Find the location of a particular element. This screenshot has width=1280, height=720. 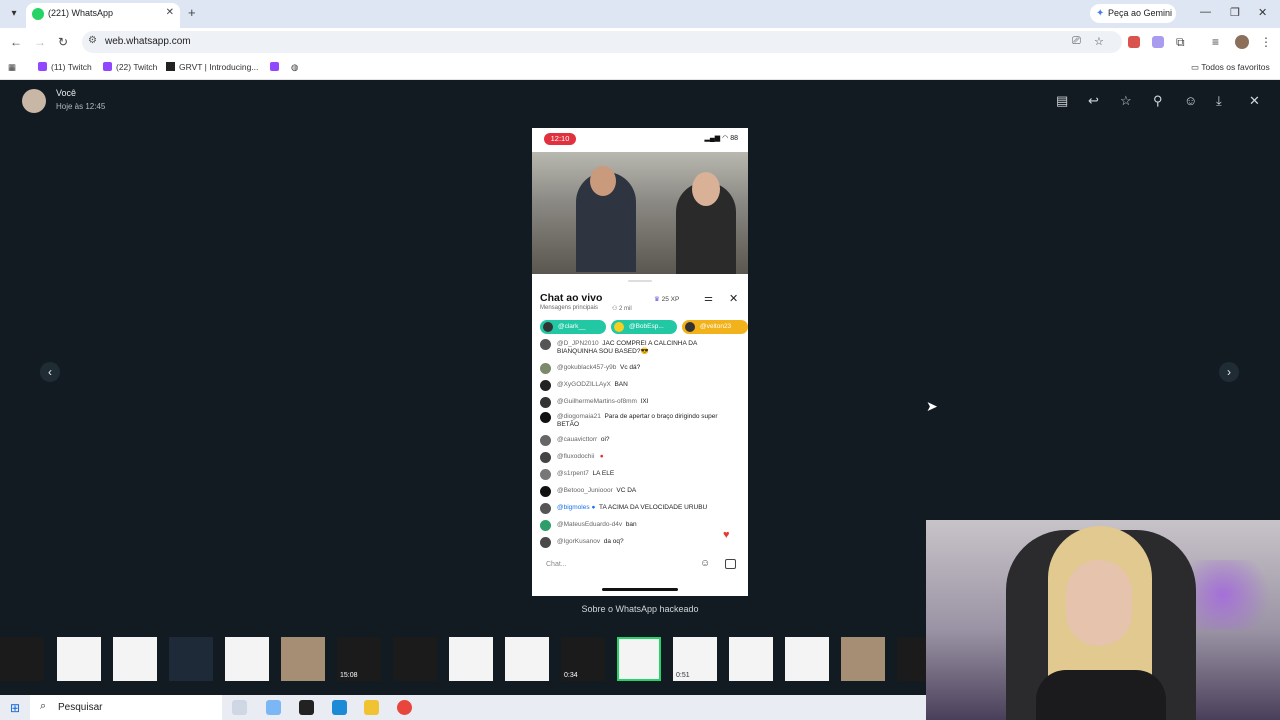

omnibox: ⚙ web.whatsapp.com ⎚ ☆ is located at coordinates (602, 42).